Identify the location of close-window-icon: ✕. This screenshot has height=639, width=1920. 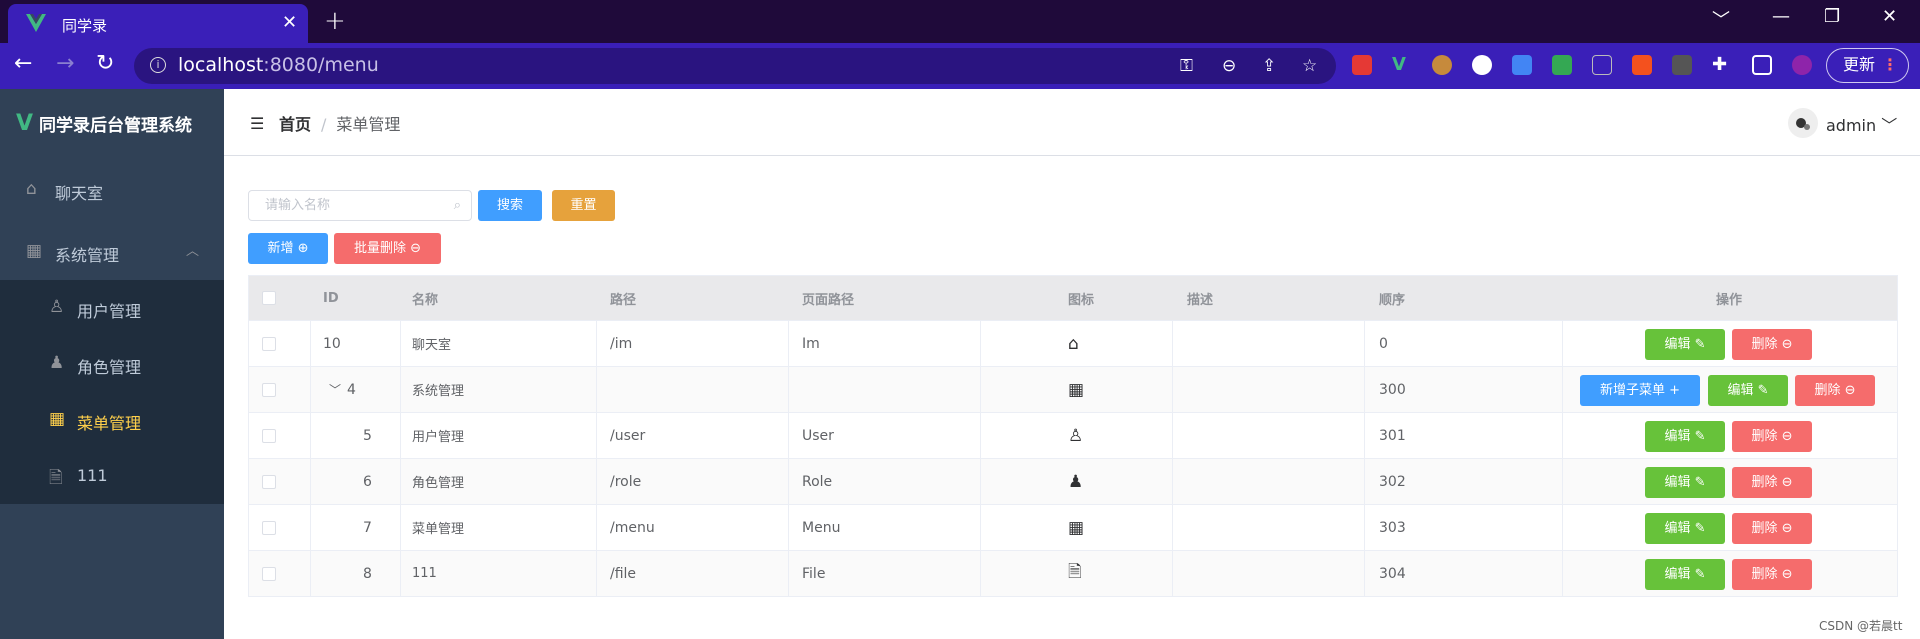
(1889, 16).